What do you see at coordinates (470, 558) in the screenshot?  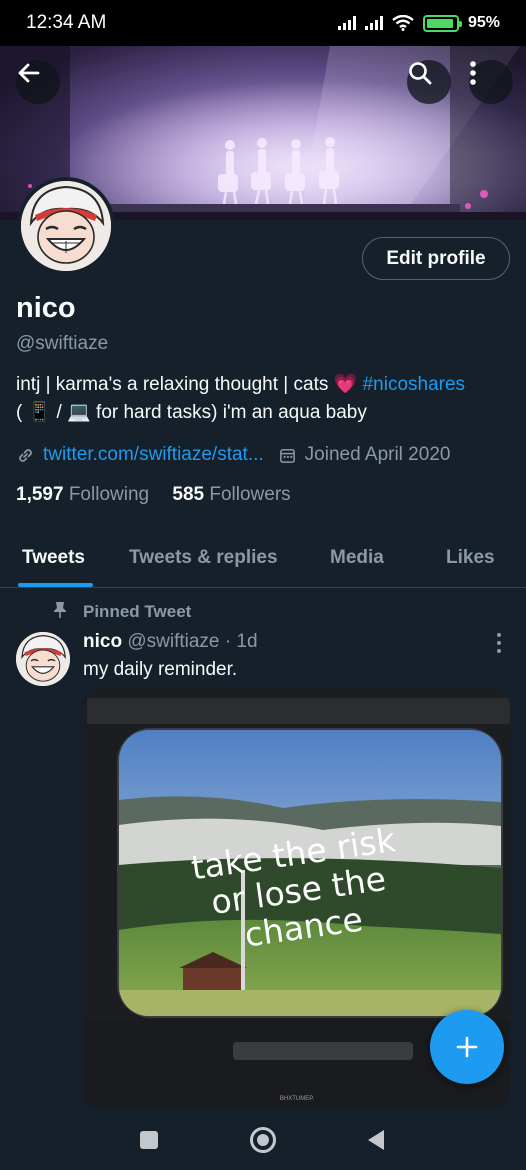 I see `tab-likes: Likes` at bounding box center [470, 558].